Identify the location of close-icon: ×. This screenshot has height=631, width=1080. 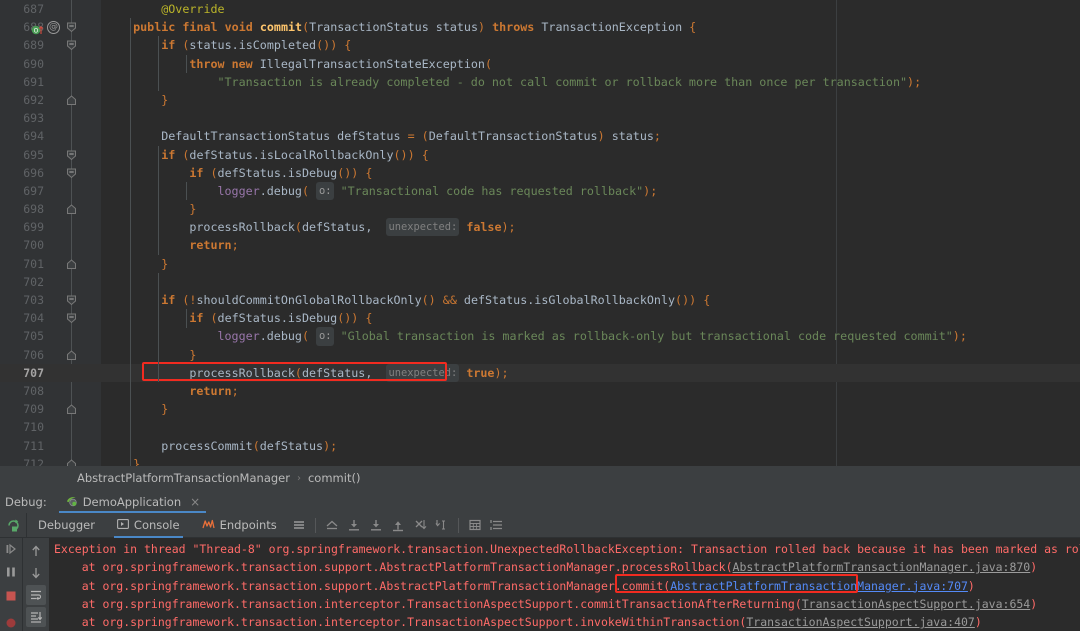
(195, 502).